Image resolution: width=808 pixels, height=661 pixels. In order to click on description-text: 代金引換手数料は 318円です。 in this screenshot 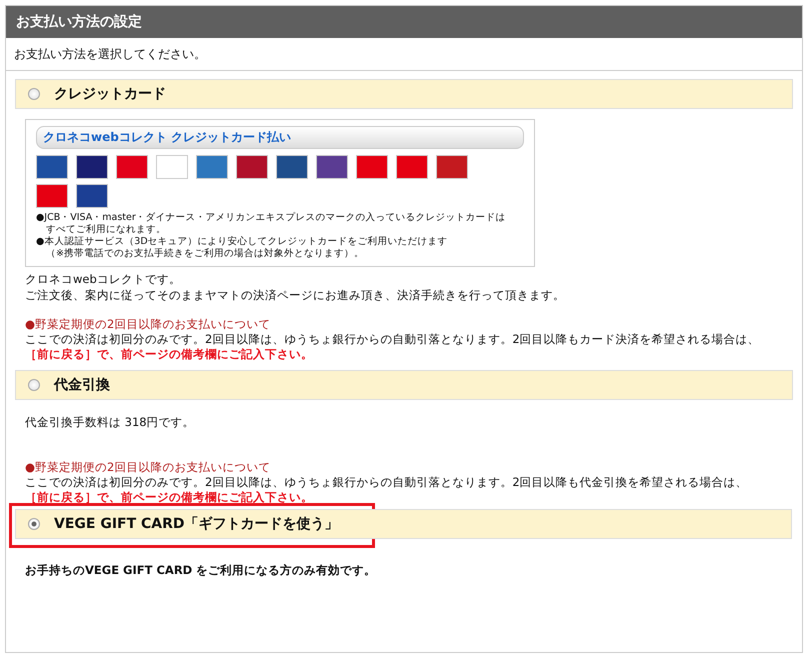, I will do `click(110, 422)`.